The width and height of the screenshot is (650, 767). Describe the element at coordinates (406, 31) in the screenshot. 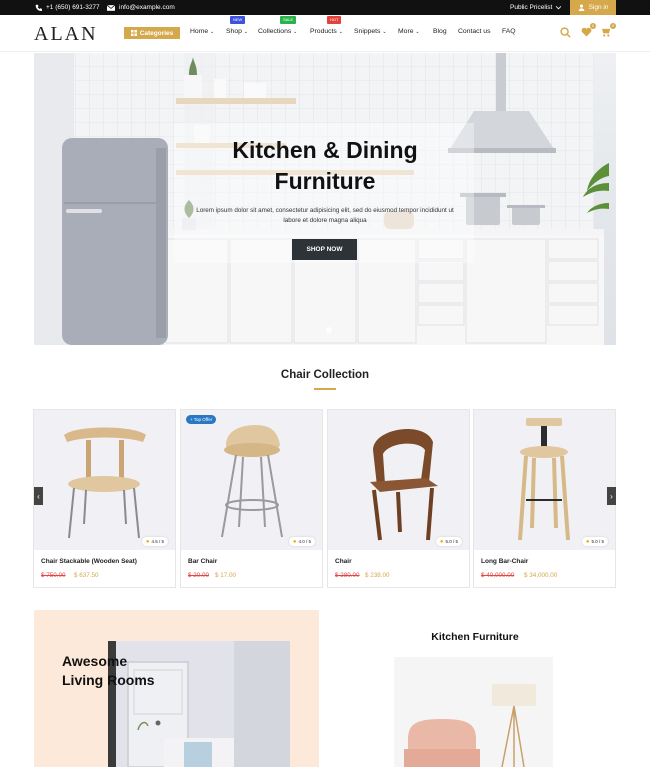

I see `menu-more-label: More` at that location.